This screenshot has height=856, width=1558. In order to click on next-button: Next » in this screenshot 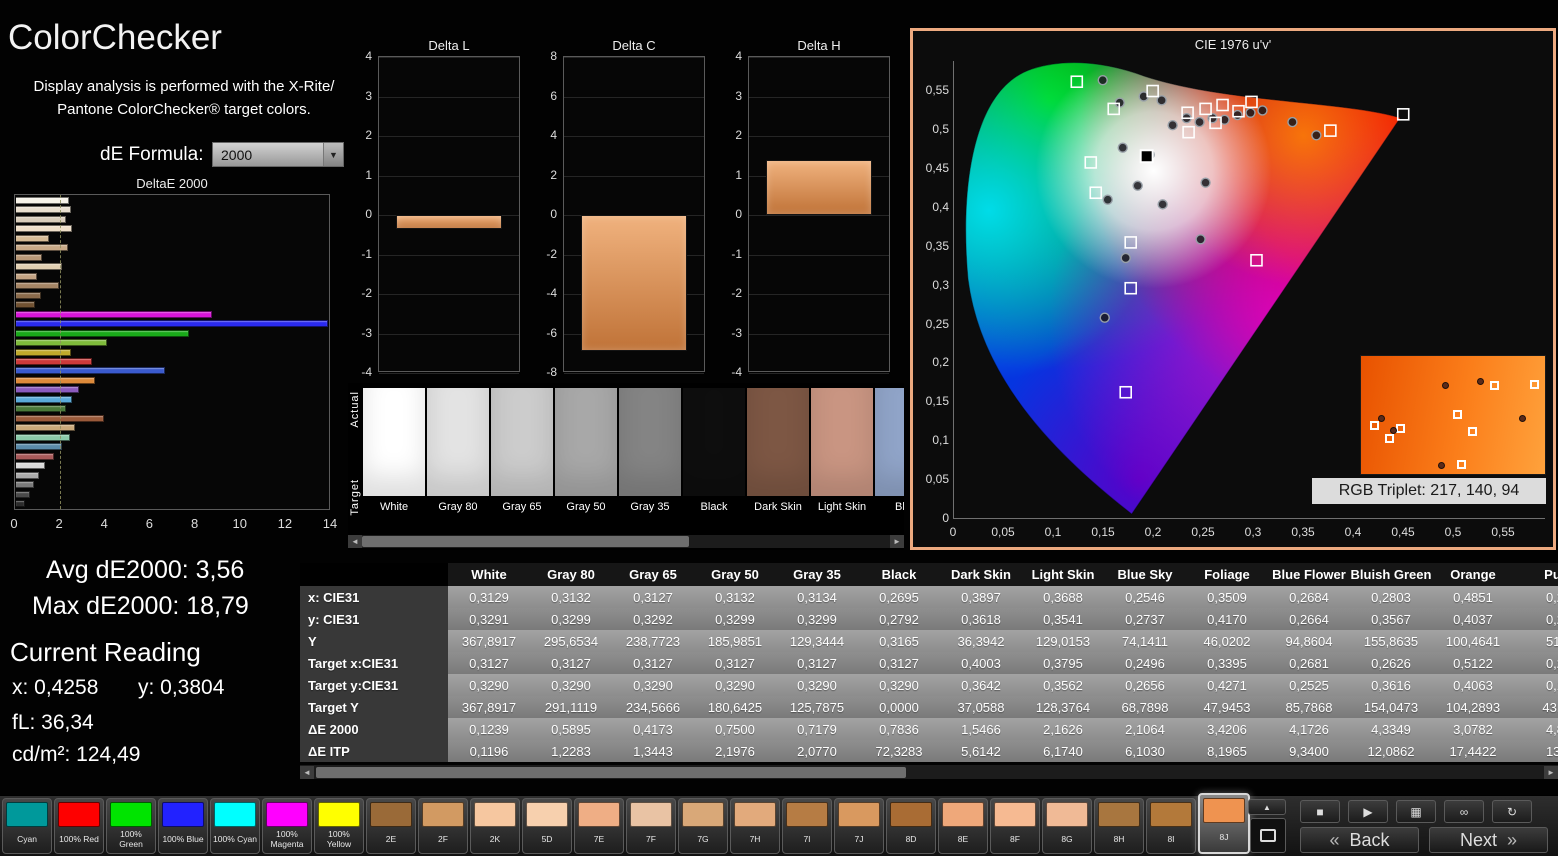, I will do `click(1488, 840)`.